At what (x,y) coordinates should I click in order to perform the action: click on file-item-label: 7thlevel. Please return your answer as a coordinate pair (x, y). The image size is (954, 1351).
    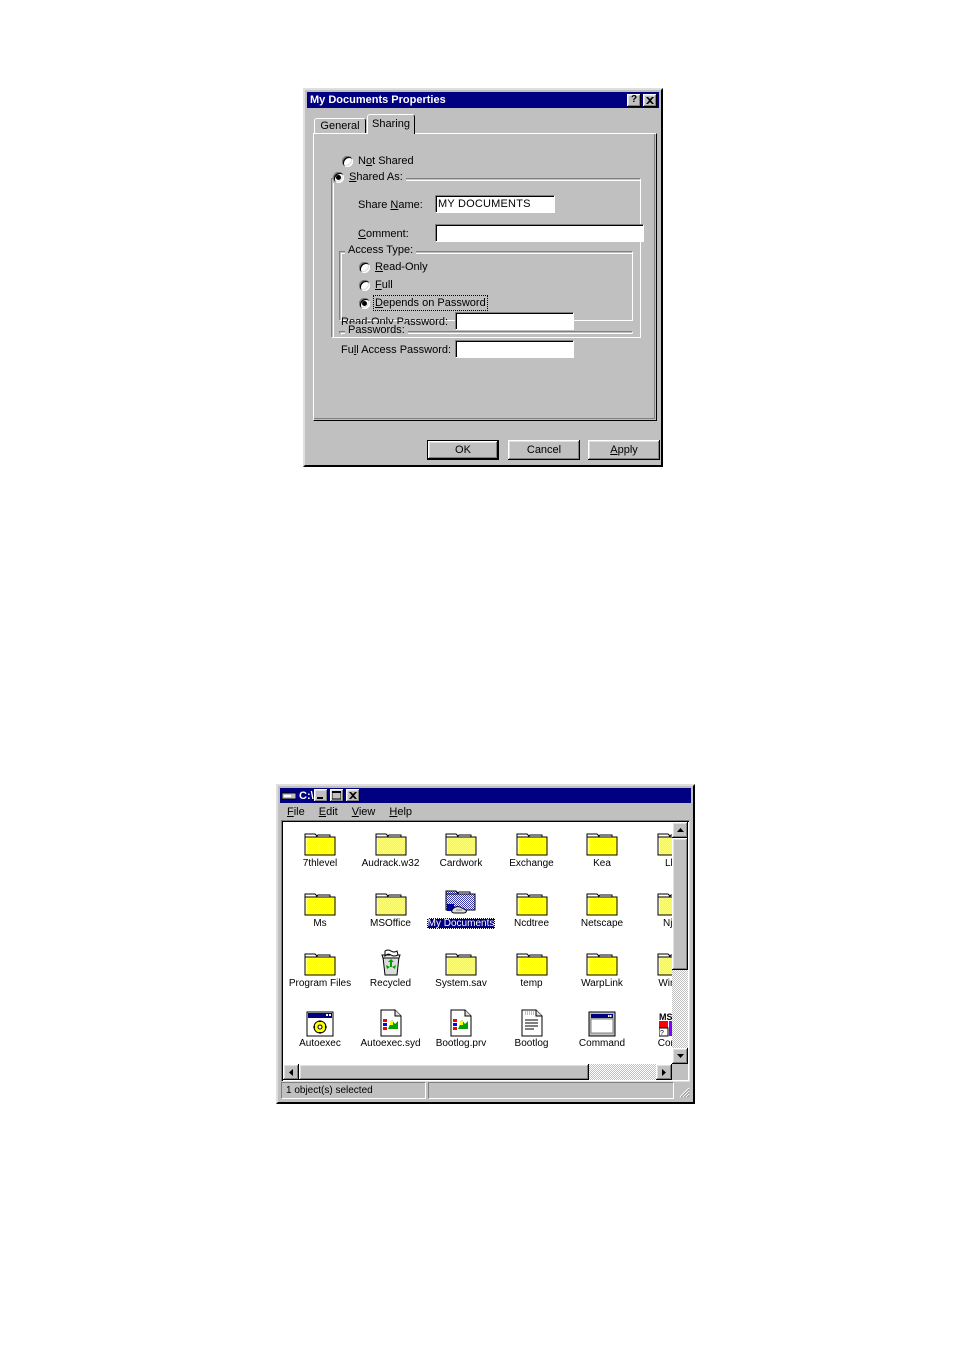
    Looking at the image, I should click on (320, 863).